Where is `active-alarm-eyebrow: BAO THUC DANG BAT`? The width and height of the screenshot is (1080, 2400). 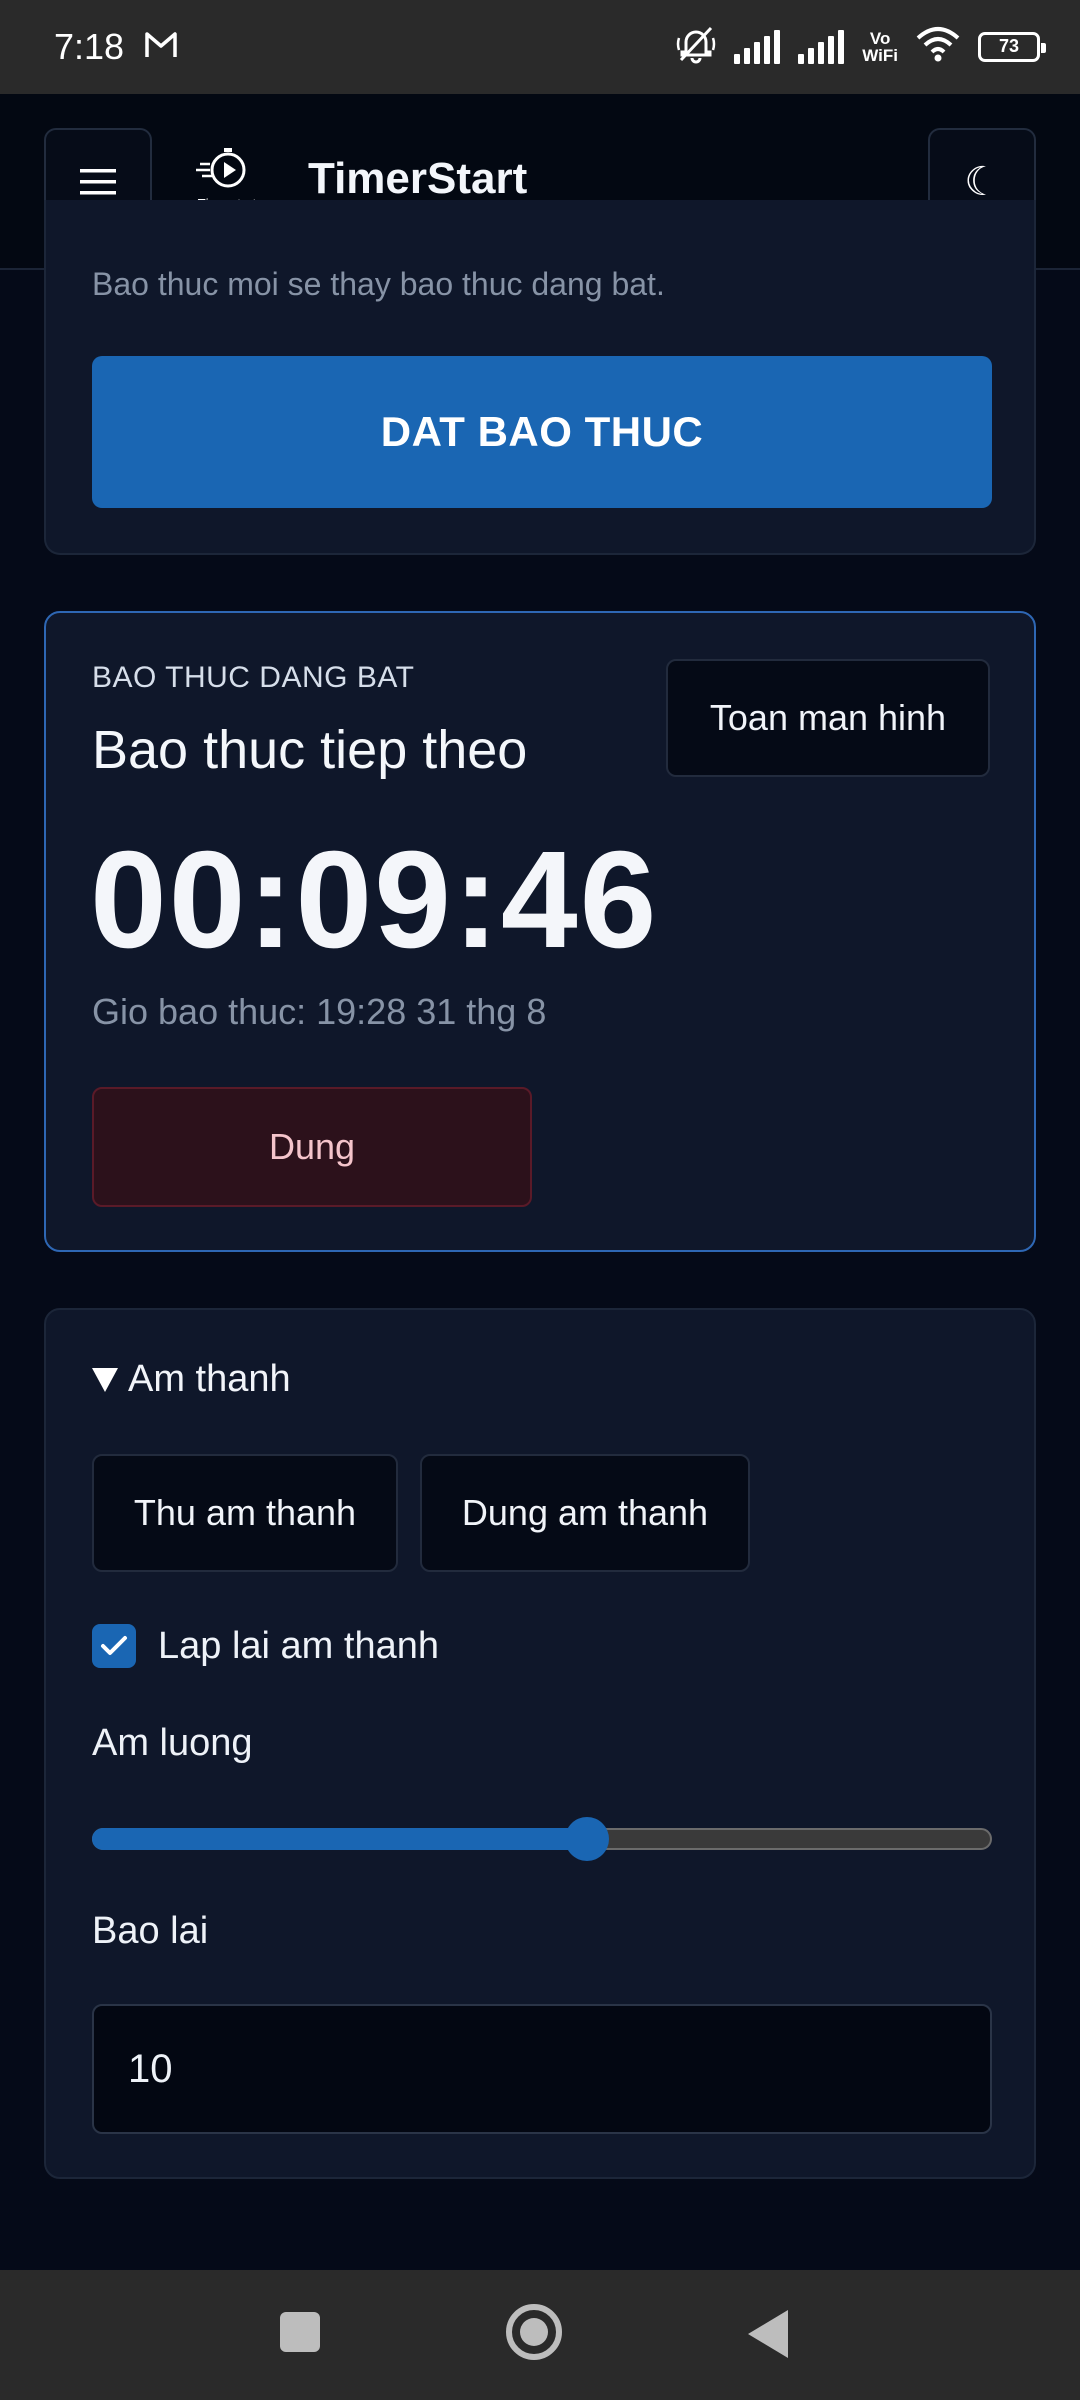
active-alarm-eyebrow: BAO THUC DANG BAT is located at coordinates (253, 677).